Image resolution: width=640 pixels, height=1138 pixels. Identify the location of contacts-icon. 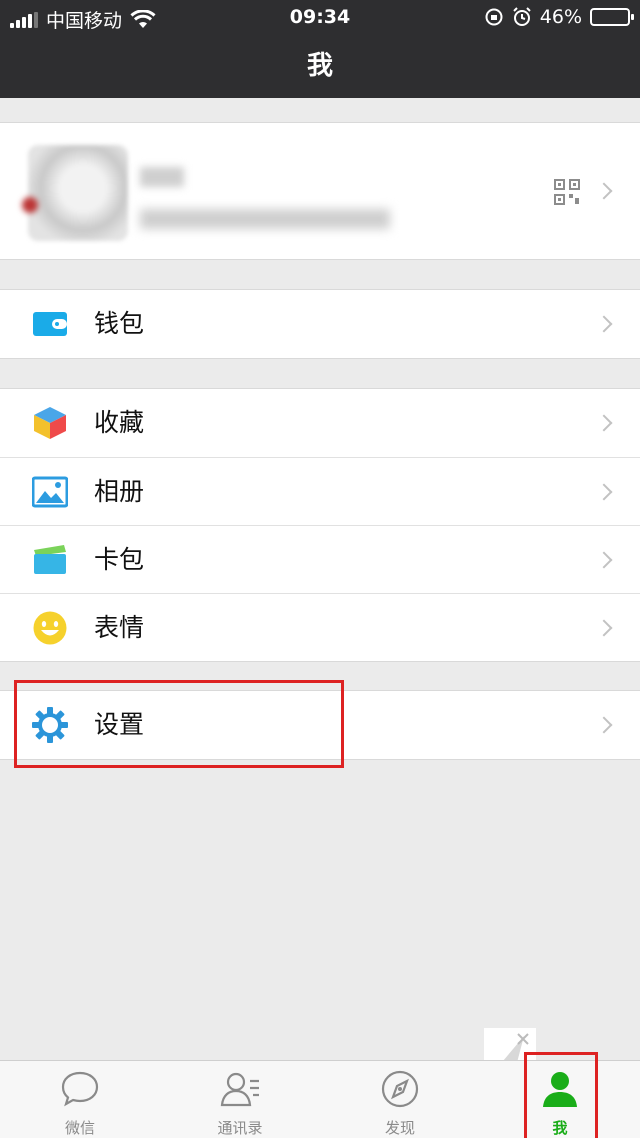
(239, 1089).